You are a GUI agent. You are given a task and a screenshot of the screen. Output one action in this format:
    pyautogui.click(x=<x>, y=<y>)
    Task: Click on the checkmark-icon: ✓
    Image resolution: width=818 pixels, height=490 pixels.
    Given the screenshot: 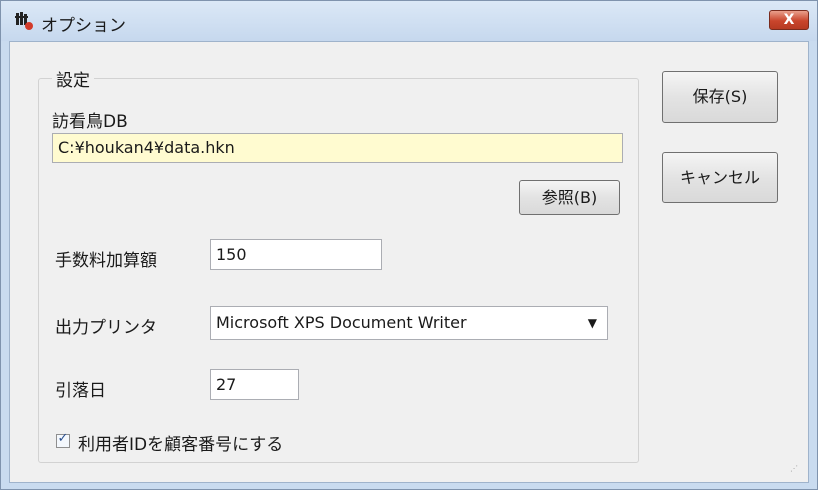 What is the action you would take?
    pyautogui.click(x=63, y=438)
    